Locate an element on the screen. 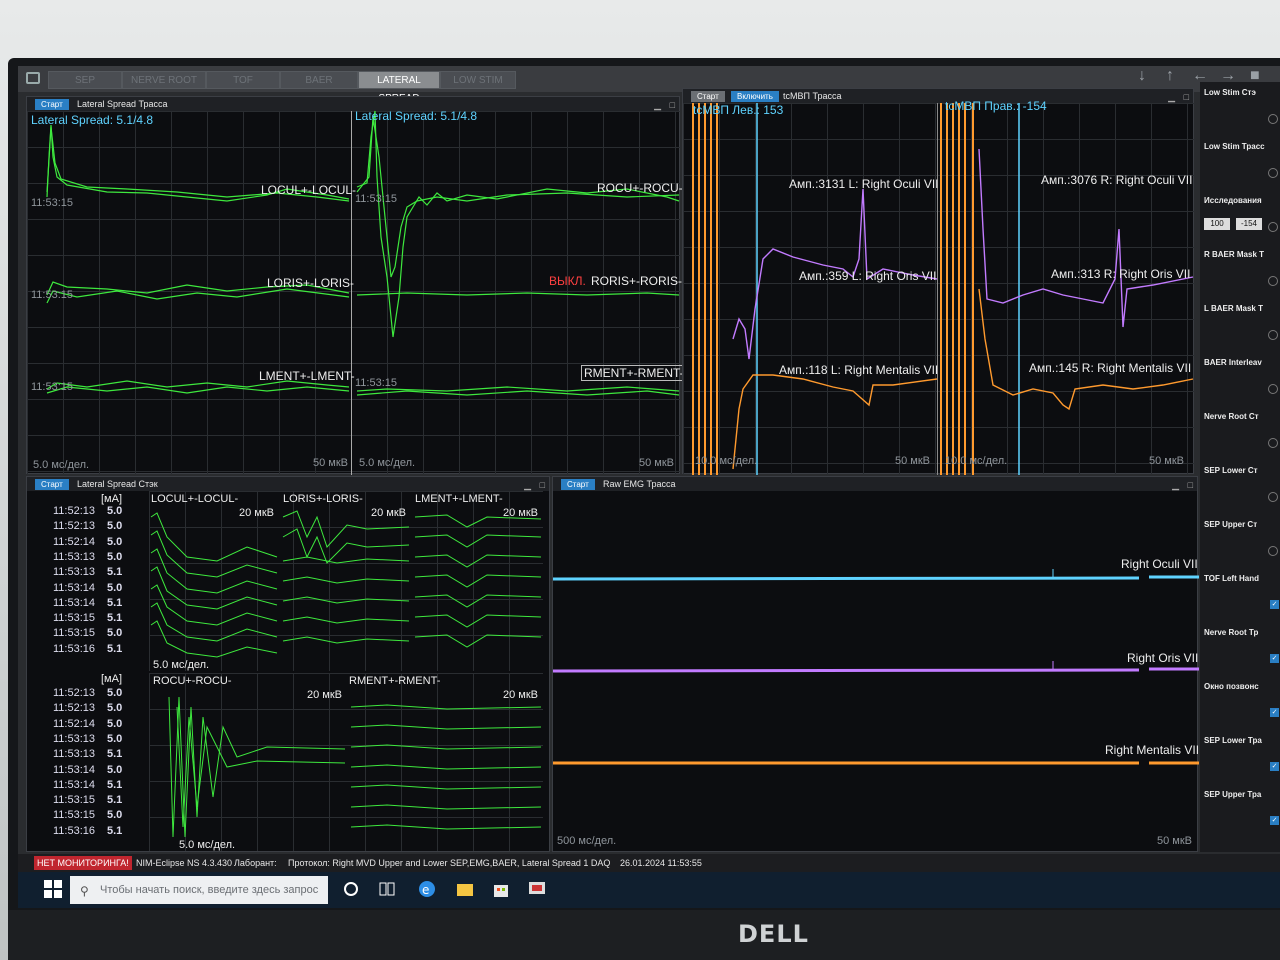 The width and height of the screenshot is (1280, 960). operator-label: Лаборант: is located at coordinates (255, 863).